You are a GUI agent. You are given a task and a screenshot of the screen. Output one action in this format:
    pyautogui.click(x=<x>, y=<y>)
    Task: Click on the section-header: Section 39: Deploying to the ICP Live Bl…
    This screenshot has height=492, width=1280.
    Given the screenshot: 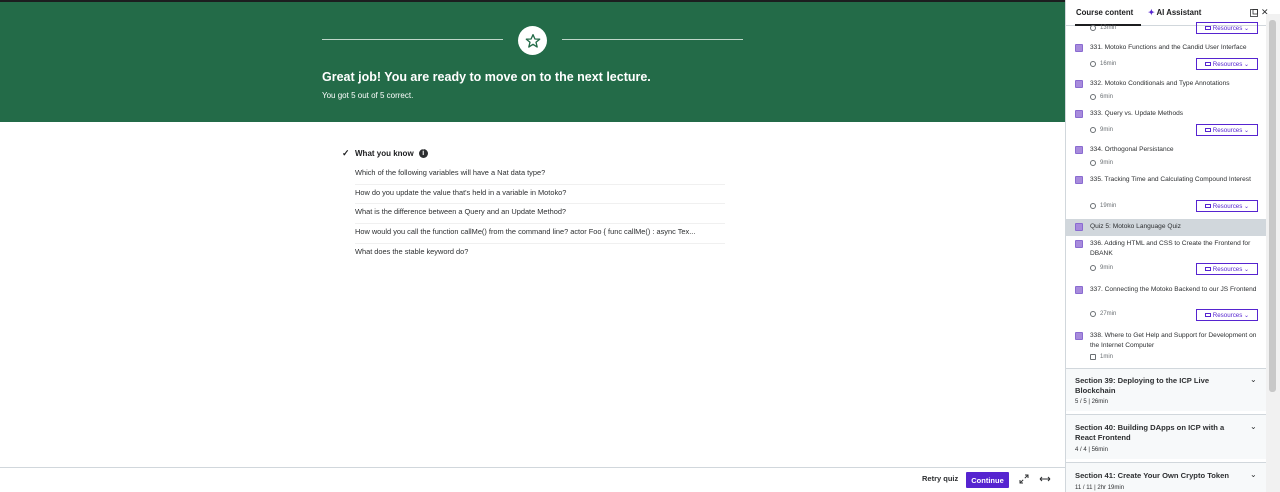 What is the action you would take?
    pyautogui.click(x=1166, y=389)
    